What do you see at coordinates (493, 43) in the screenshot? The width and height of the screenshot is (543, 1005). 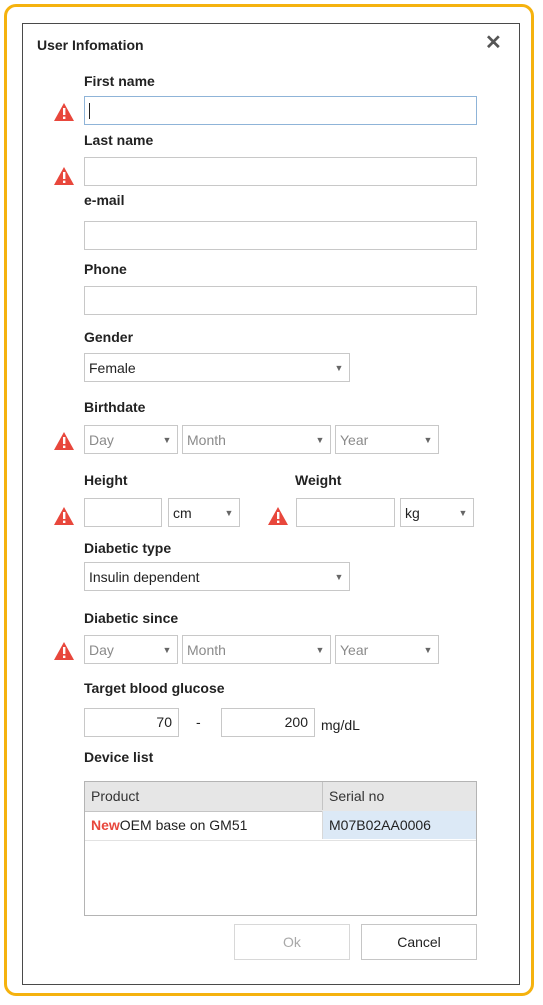 I see `close-icon: ✕` at bounding box center [493, 43].